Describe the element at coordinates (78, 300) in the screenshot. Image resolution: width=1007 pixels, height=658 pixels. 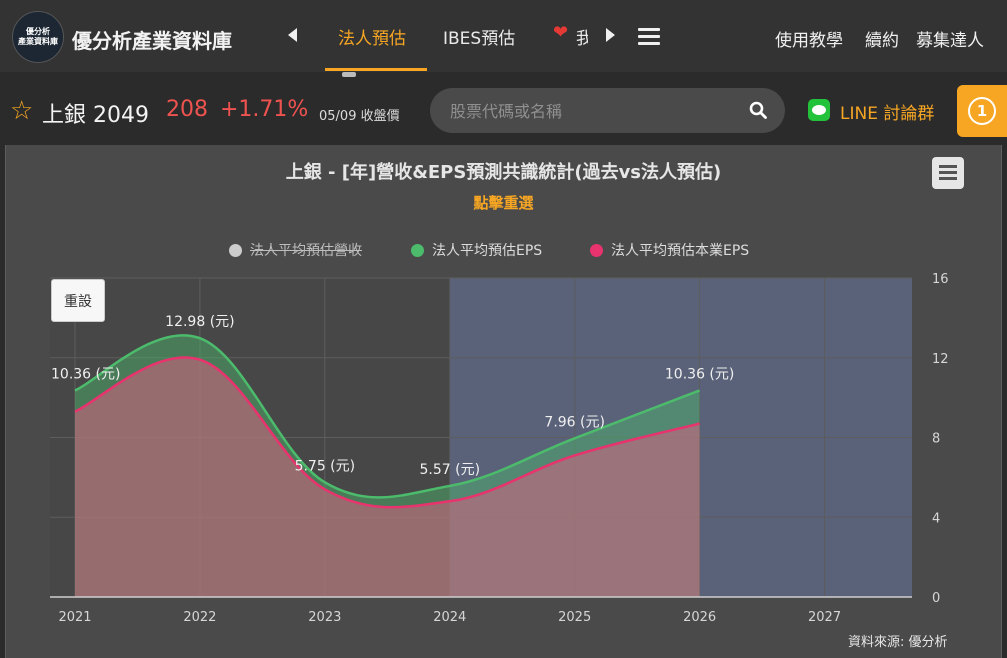
I see `reset-zoom-button: 重設` at that location.